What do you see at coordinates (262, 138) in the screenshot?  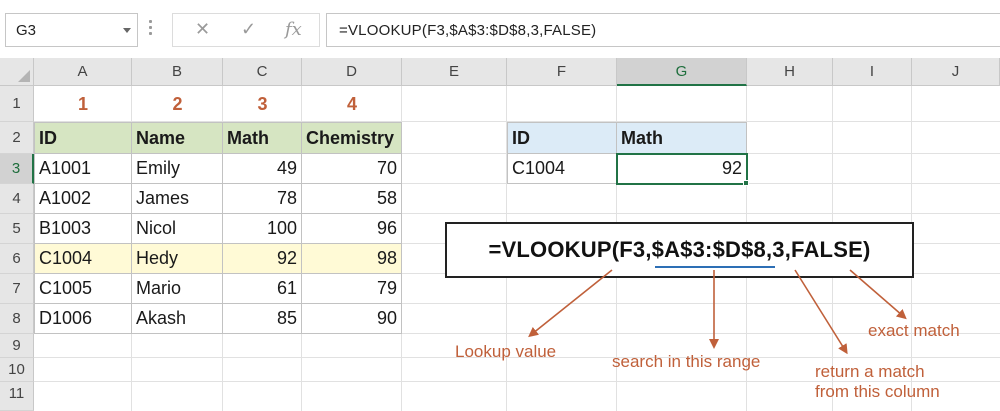 I see `table-header-math: Math` at bounding box center [262, 138].